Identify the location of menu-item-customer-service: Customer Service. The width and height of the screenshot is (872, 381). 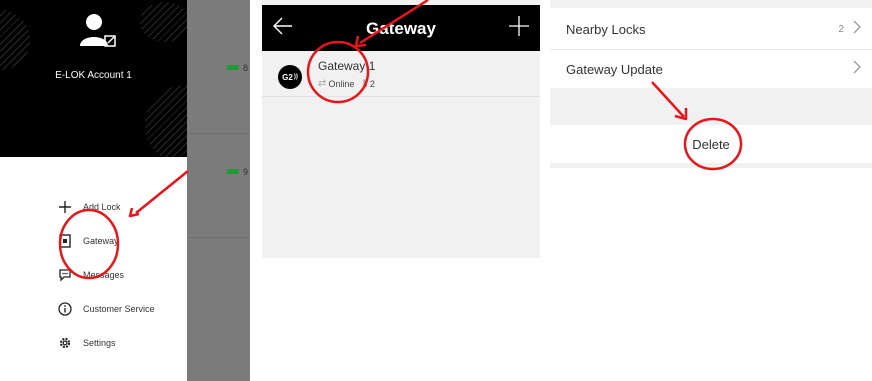
(106, 309).